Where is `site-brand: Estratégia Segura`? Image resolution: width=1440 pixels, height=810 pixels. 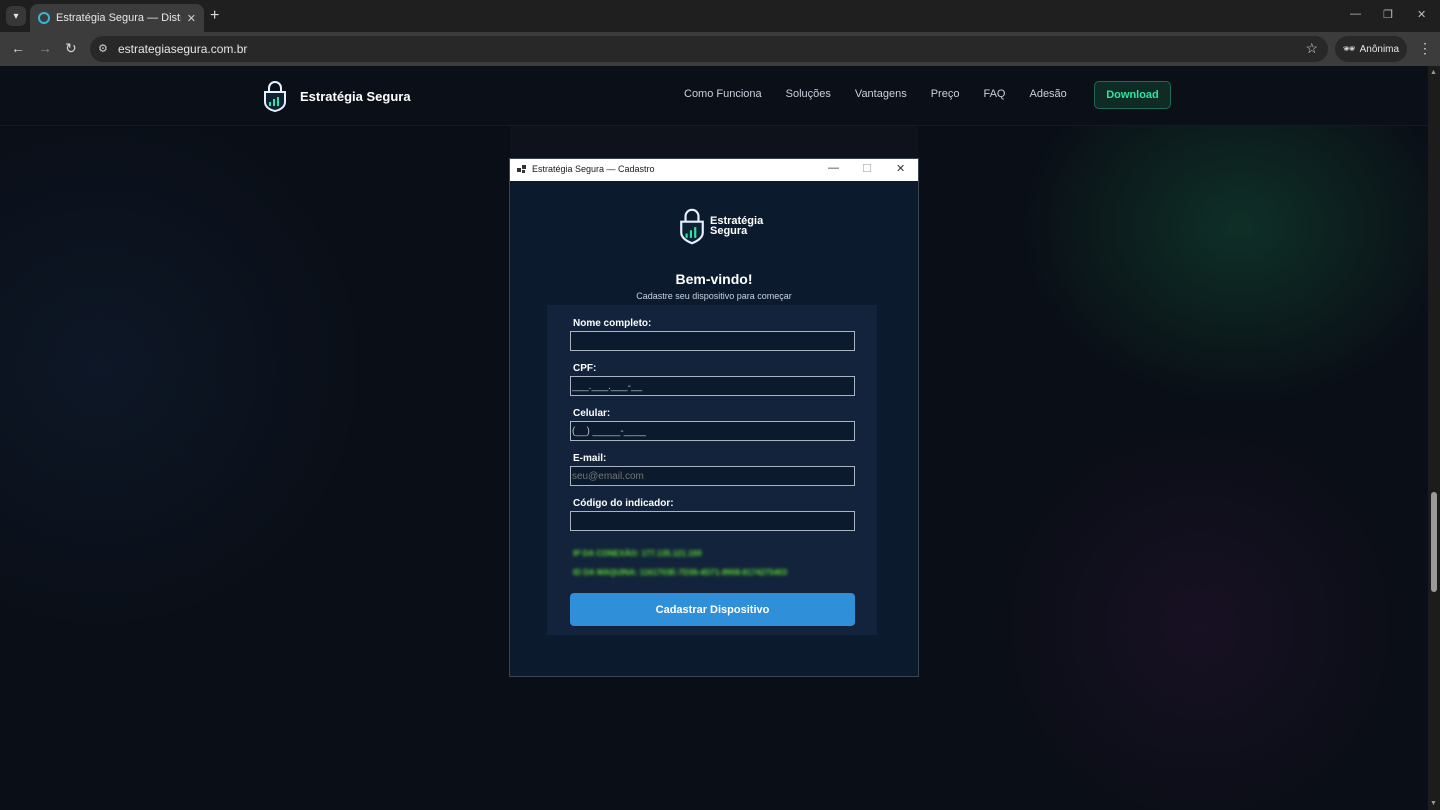 site-brand: Estratégia Segura is located at coordinates (336, 96).